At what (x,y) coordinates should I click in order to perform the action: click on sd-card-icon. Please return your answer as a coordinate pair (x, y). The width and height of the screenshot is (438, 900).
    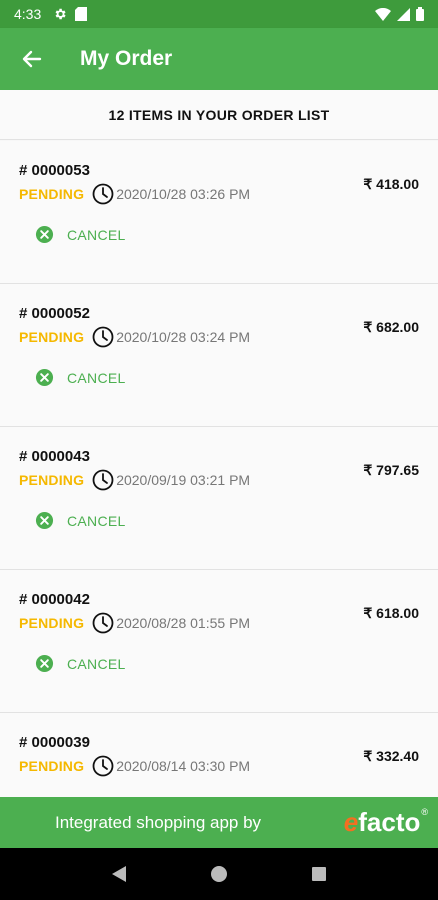
    Looking at the image, I should click on (81, 14).